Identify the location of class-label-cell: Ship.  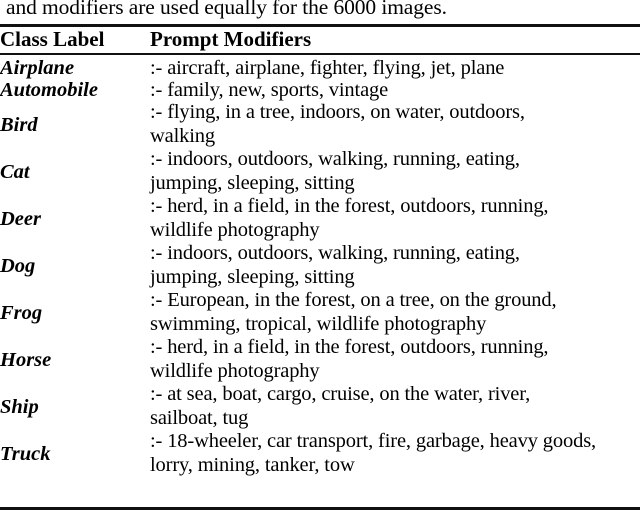
(19, 406).